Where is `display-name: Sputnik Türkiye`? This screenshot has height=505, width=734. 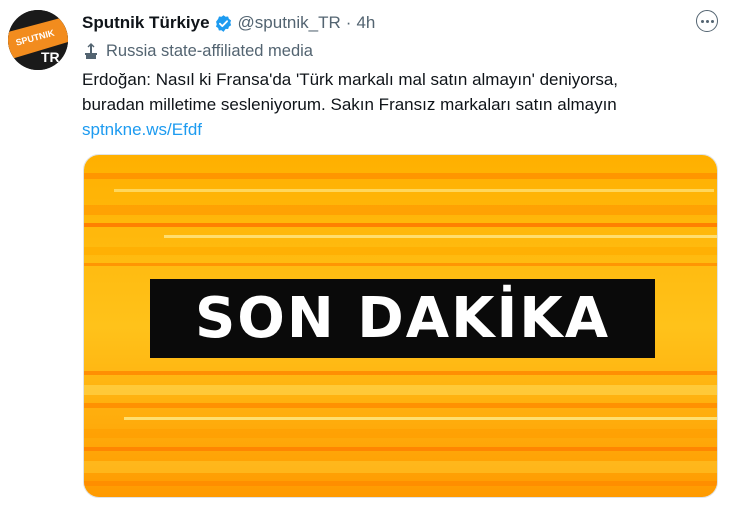 display-name: Sputnik Türkiye is located at coordinates (146, 23).